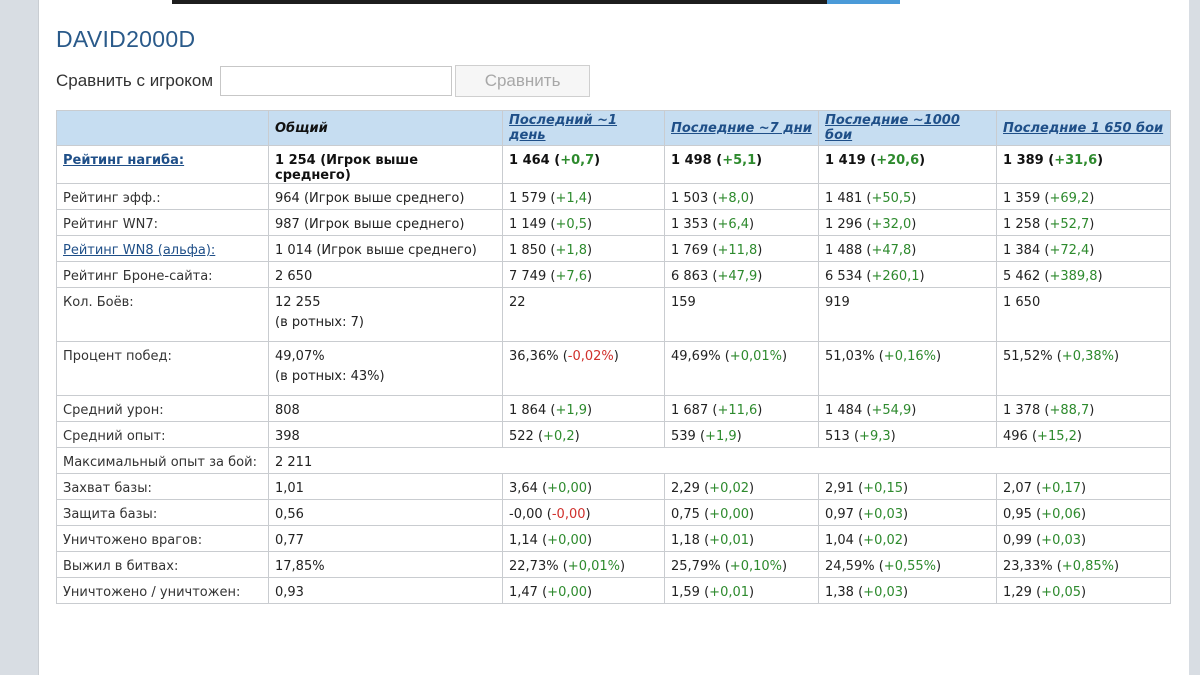 The width and height of the screenshot is (1200, 675). I want to click on period-cell: 1 258 (+52,7), so click(1083, 222).